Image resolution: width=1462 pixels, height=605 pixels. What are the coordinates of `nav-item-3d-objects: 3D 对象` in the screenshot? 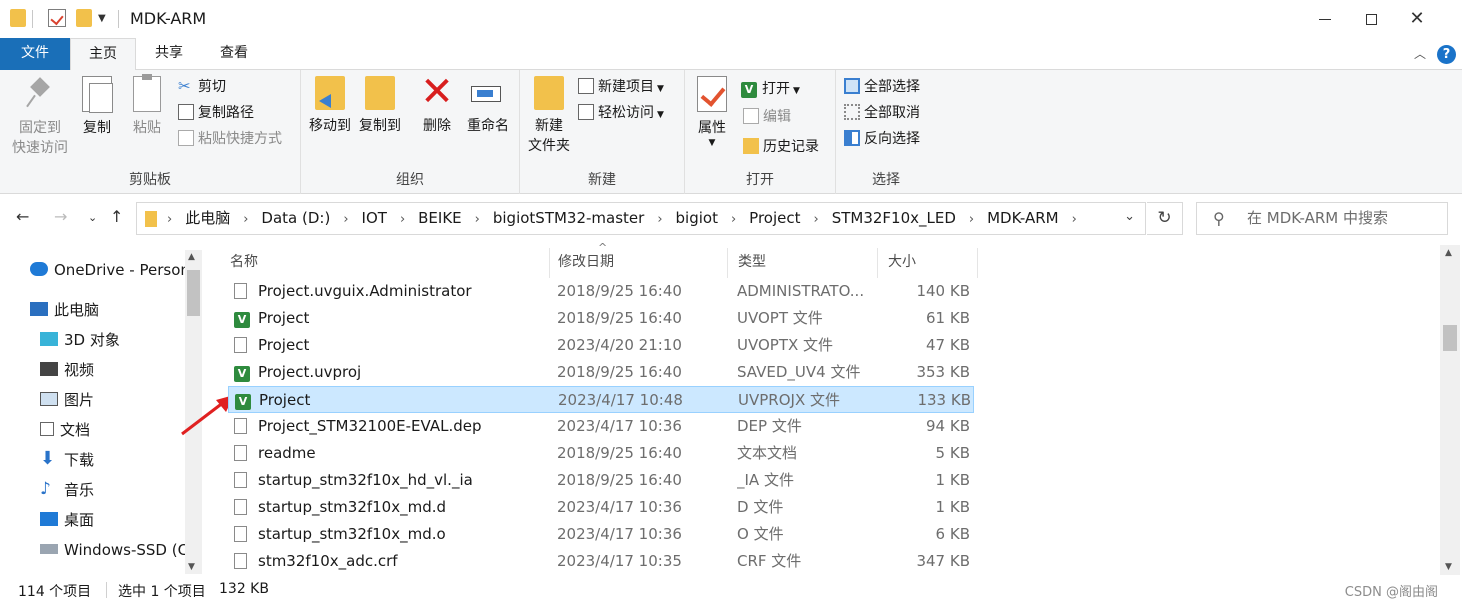 It's located at (80, 340).